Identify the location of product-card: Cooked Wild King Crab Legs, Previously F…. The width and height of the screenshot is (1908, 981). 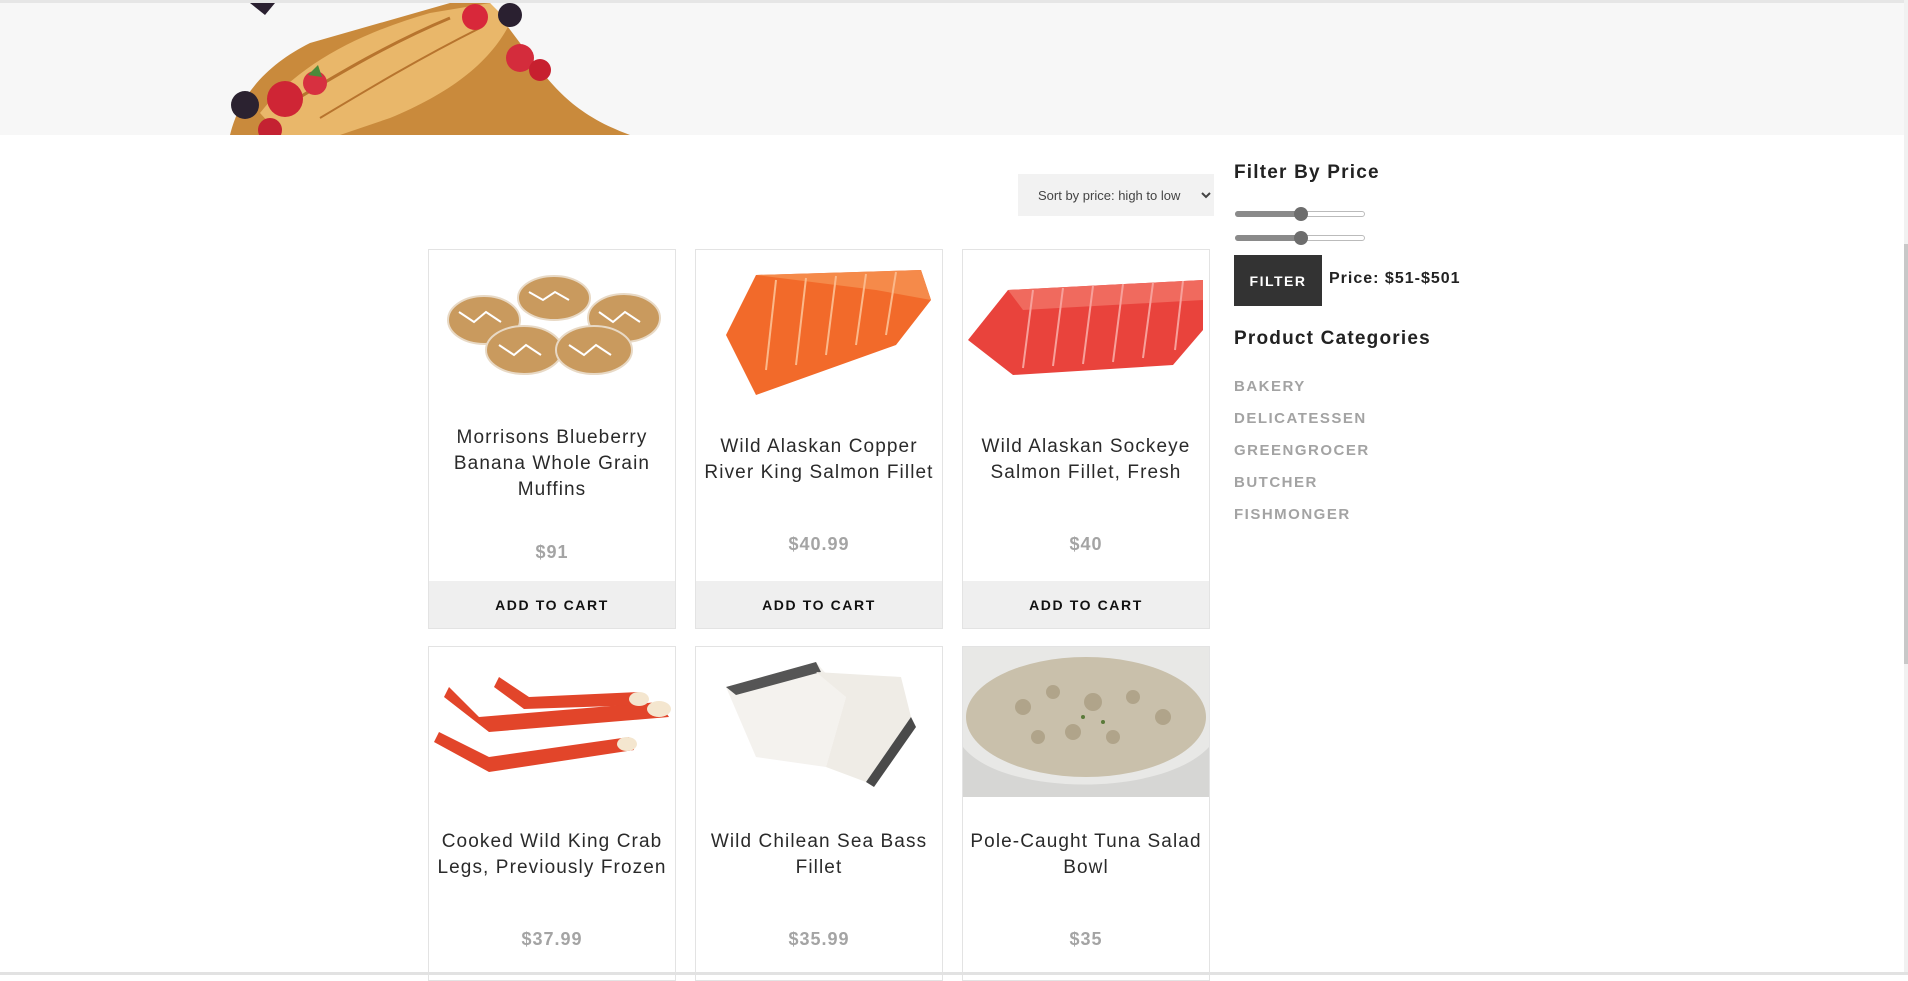
(552, 813).